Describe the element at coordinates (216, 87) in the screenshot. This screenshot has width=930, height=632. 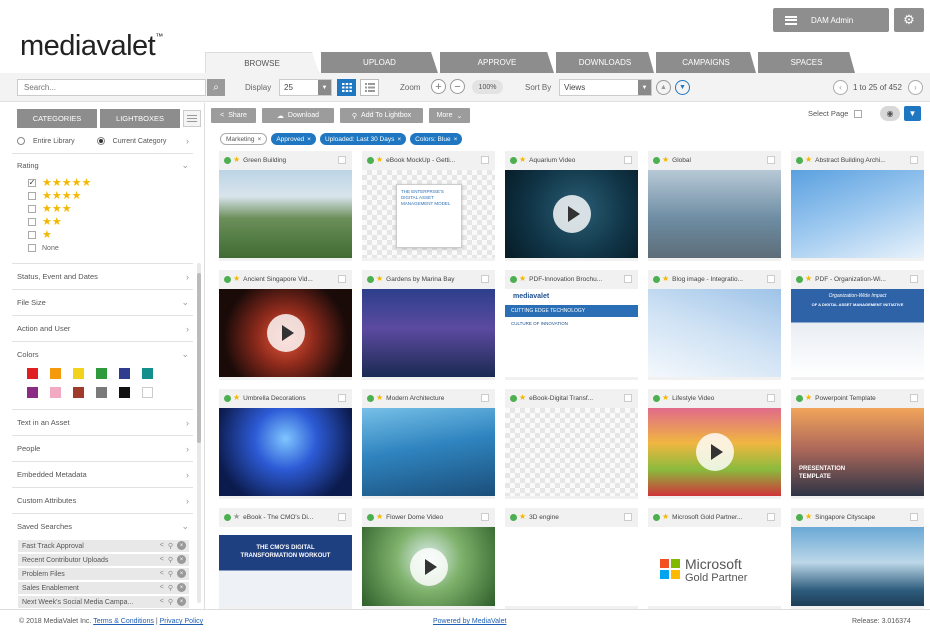
I see `search-button: ⌕` at that location.